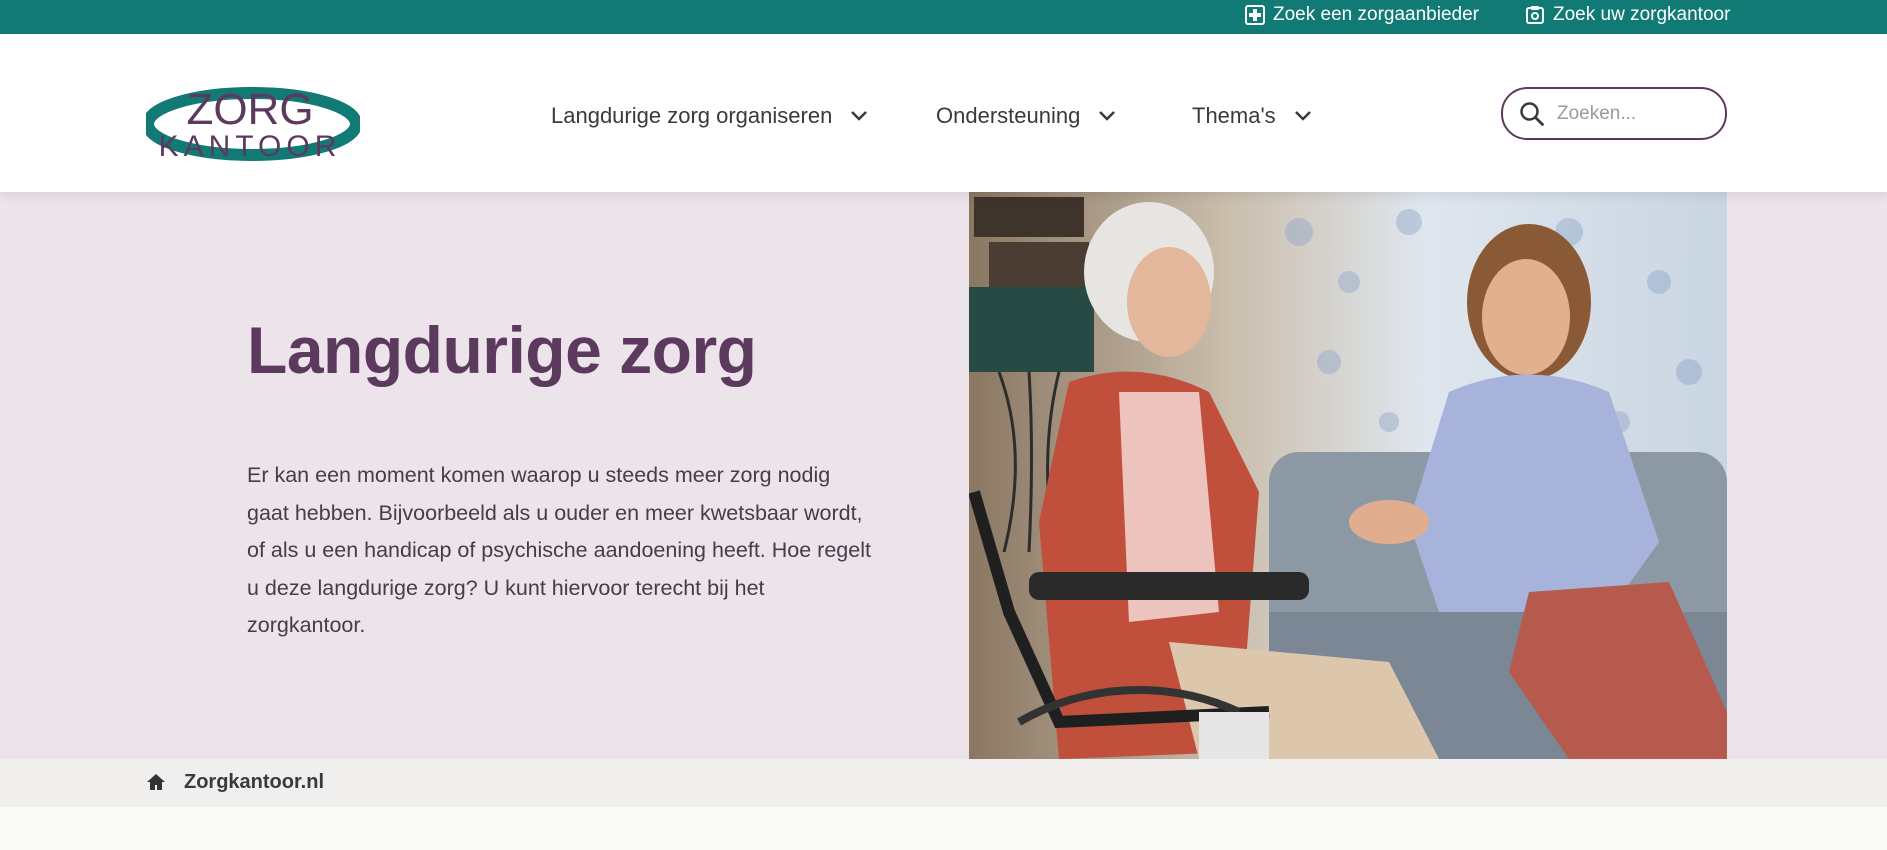 This screenshot has height=850, width=1887. Describe the element at coordinates (1642, 14) in the screenshot. I see `find-care-office-label: Zoek uw zorgkantoor` at that location.